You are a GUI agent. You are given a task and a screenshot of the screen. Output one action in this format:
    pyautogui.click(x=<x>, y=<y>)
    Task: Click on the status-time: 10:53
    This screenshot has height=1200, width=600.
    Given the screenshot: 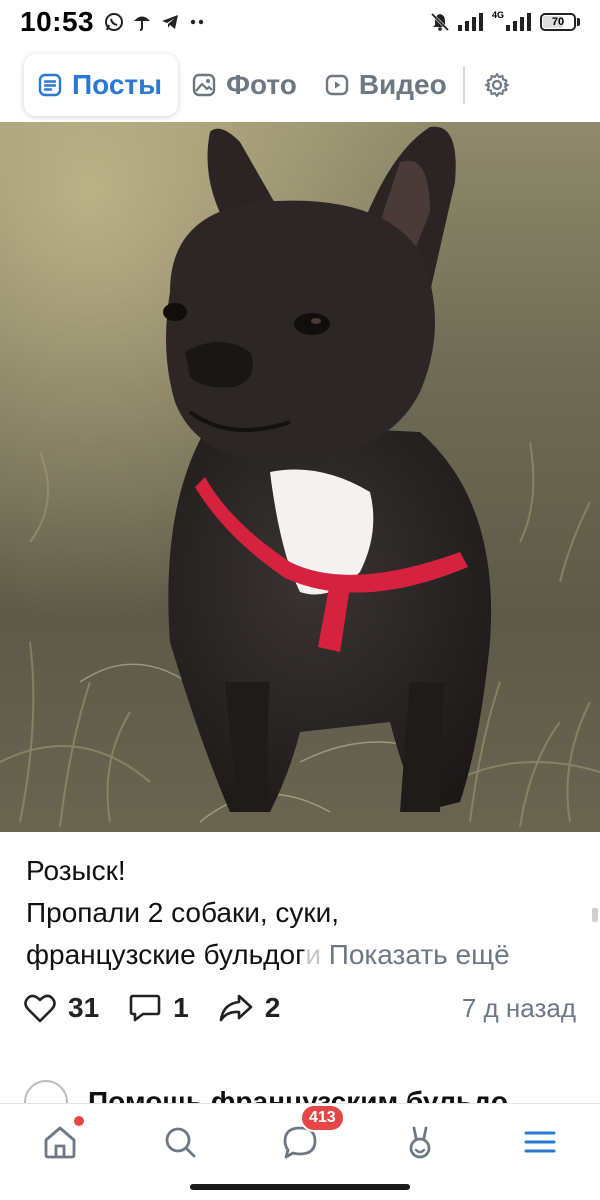 What is the action you would take?
    pyautogui.click(x=57, y=21)
    